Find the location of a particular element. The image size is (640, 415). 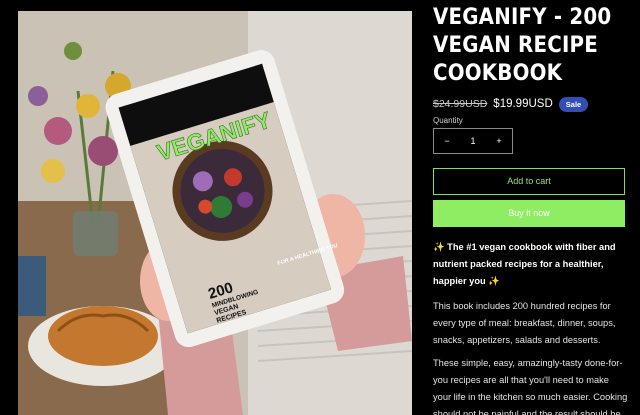

quantity-label: Quantity is located at coordinates (448, 120).